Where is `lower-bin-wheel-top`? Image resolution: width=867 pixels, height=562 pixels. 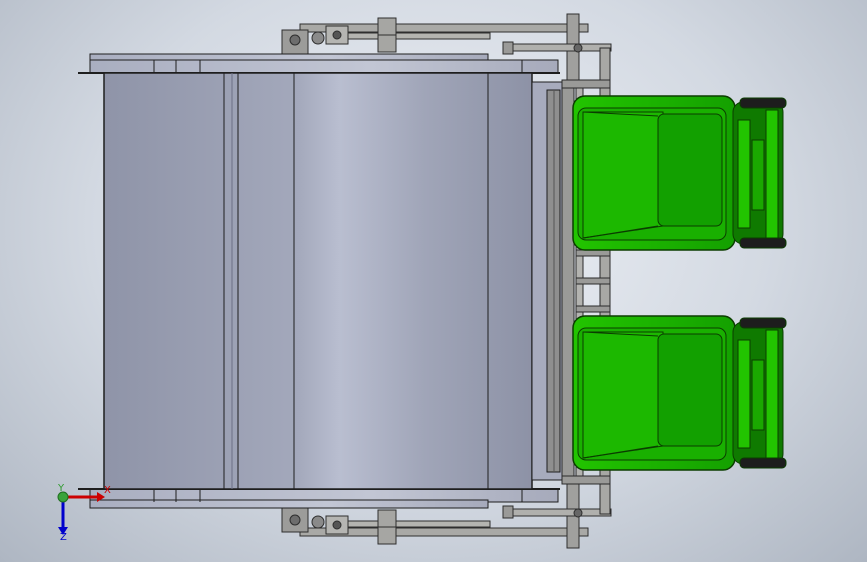
lower-bin-wheel-top is located at coordinates (763, 323).